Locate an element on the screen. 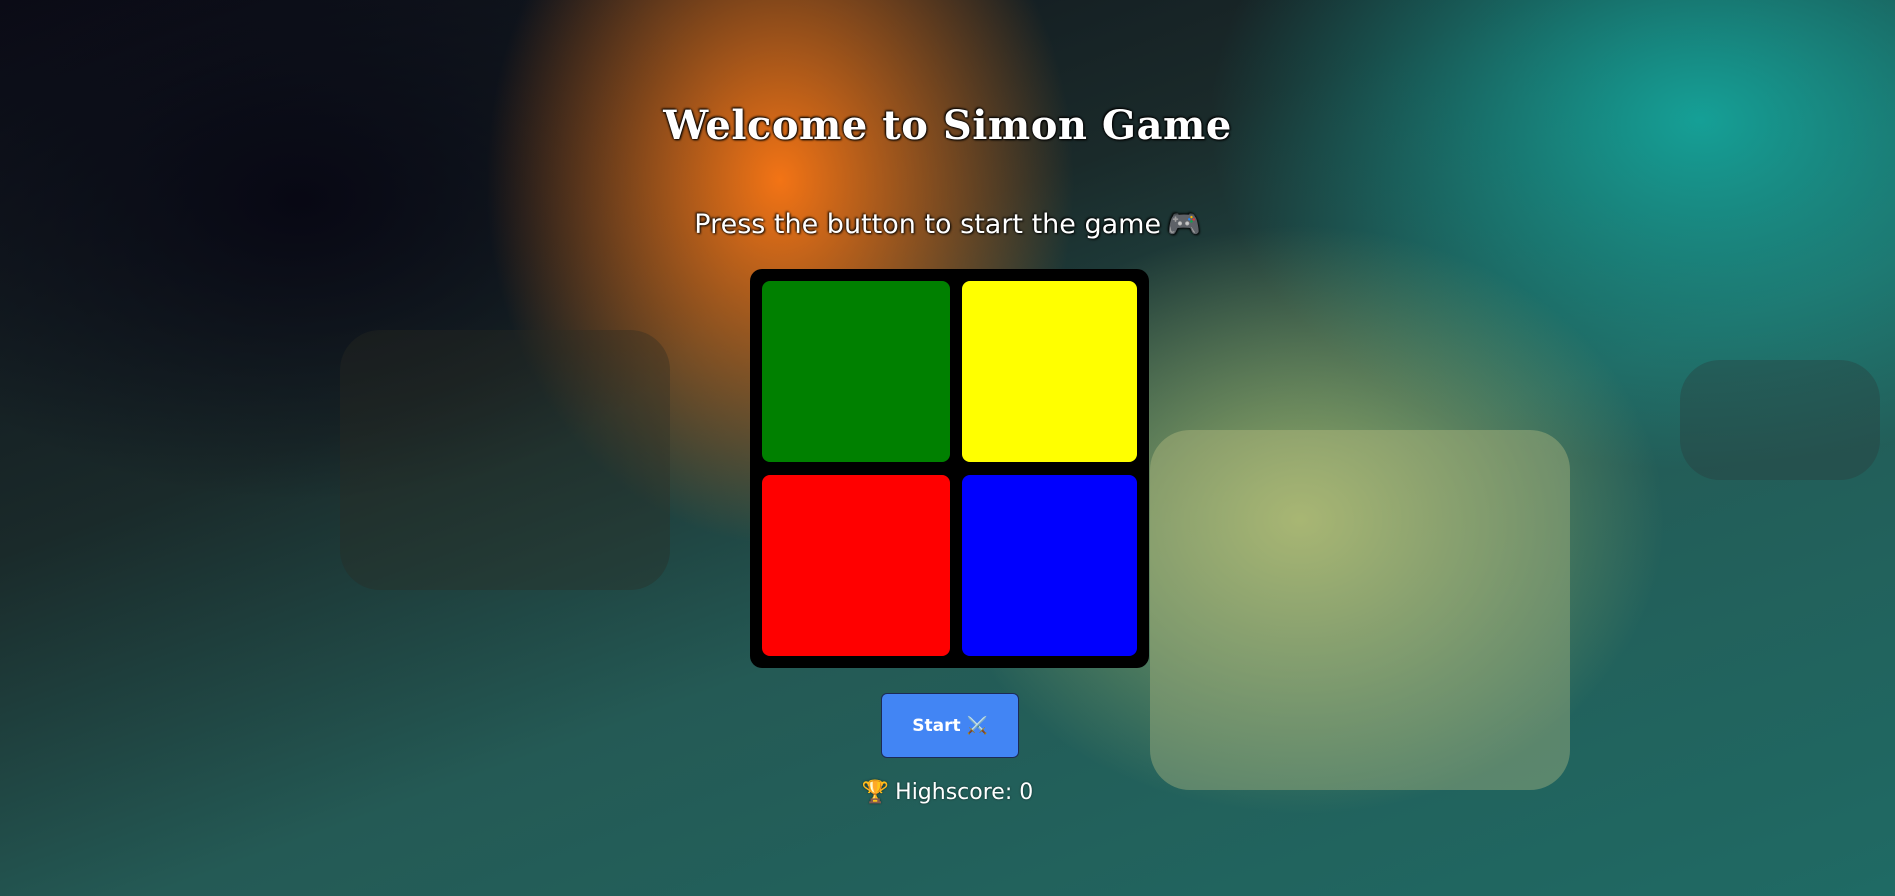 The height and width of the screenshot is (896, 1895). start-button: Start ⚔️ is located at coordinates (950, 725).